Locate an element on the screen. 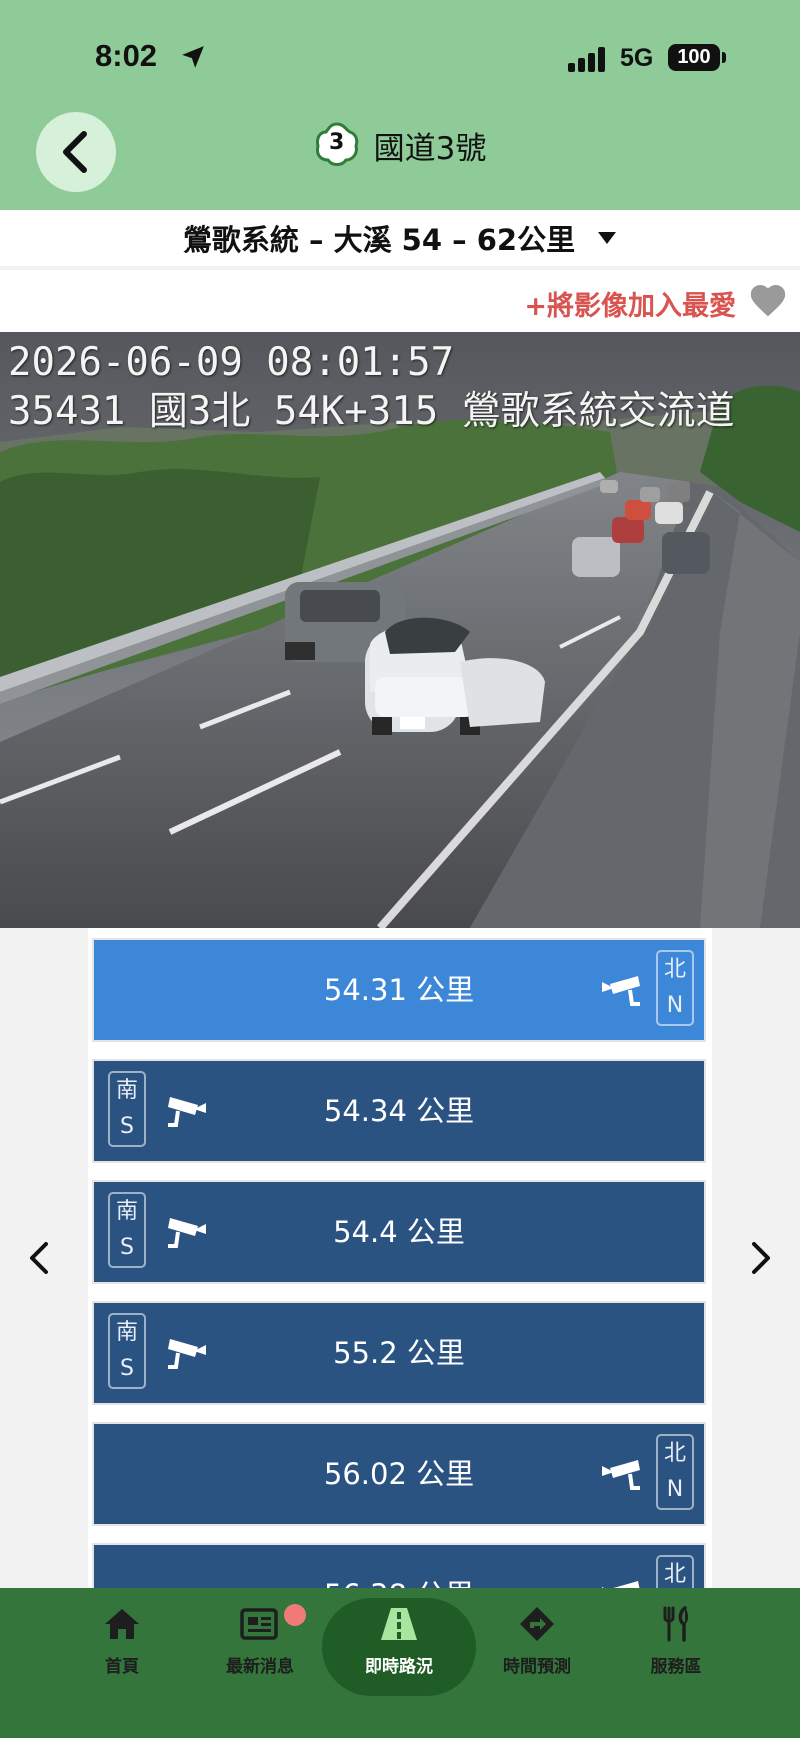 The image size is (800, 1738). tab-label: 服務區 is located at coordinates (676, 1667).